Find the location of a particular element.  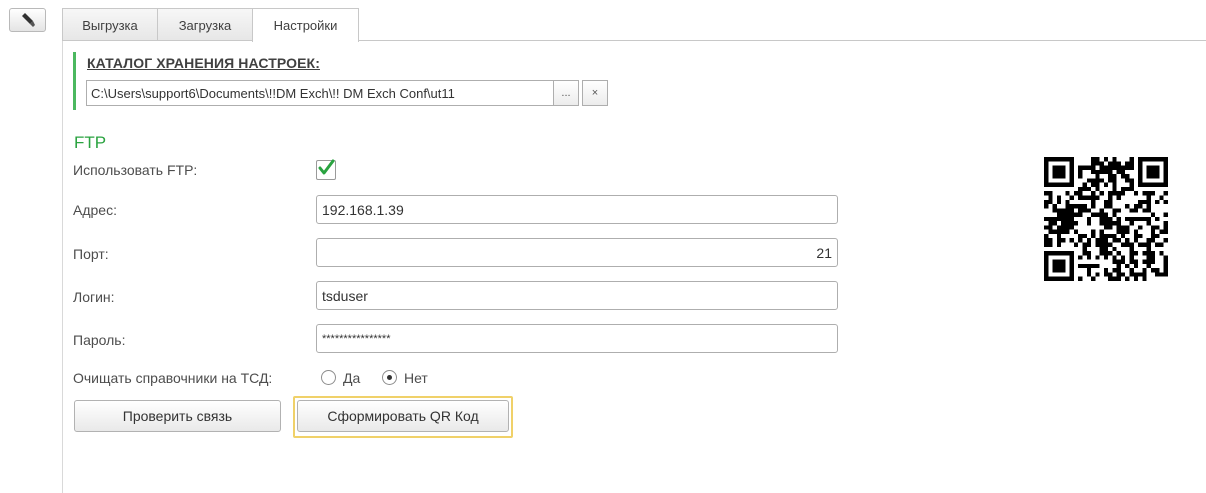

port-label: Порт: is located at coordinates (91, 254).